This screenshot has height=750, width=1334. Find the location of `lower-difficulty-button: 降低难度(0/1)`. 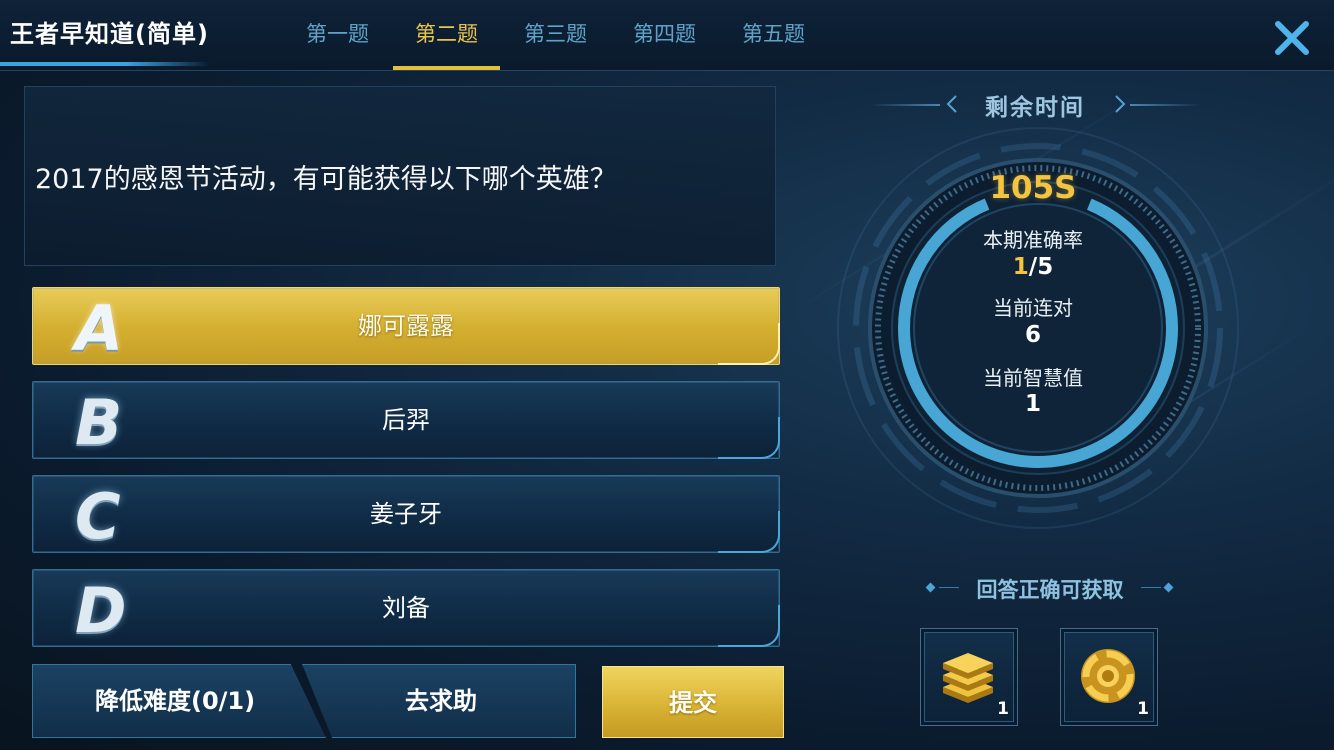

lower-difficulty-button: 降低难度(0/1) is located at coordinates (179, 701).